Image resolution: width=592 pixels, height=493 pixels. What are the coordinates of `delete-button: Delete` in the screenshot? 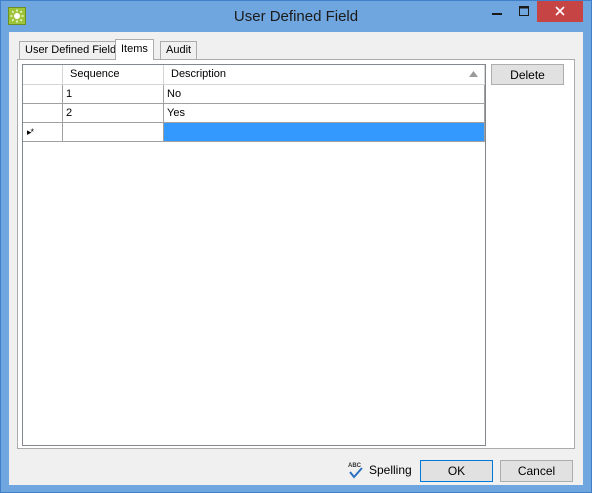 It's located at (527, 74).